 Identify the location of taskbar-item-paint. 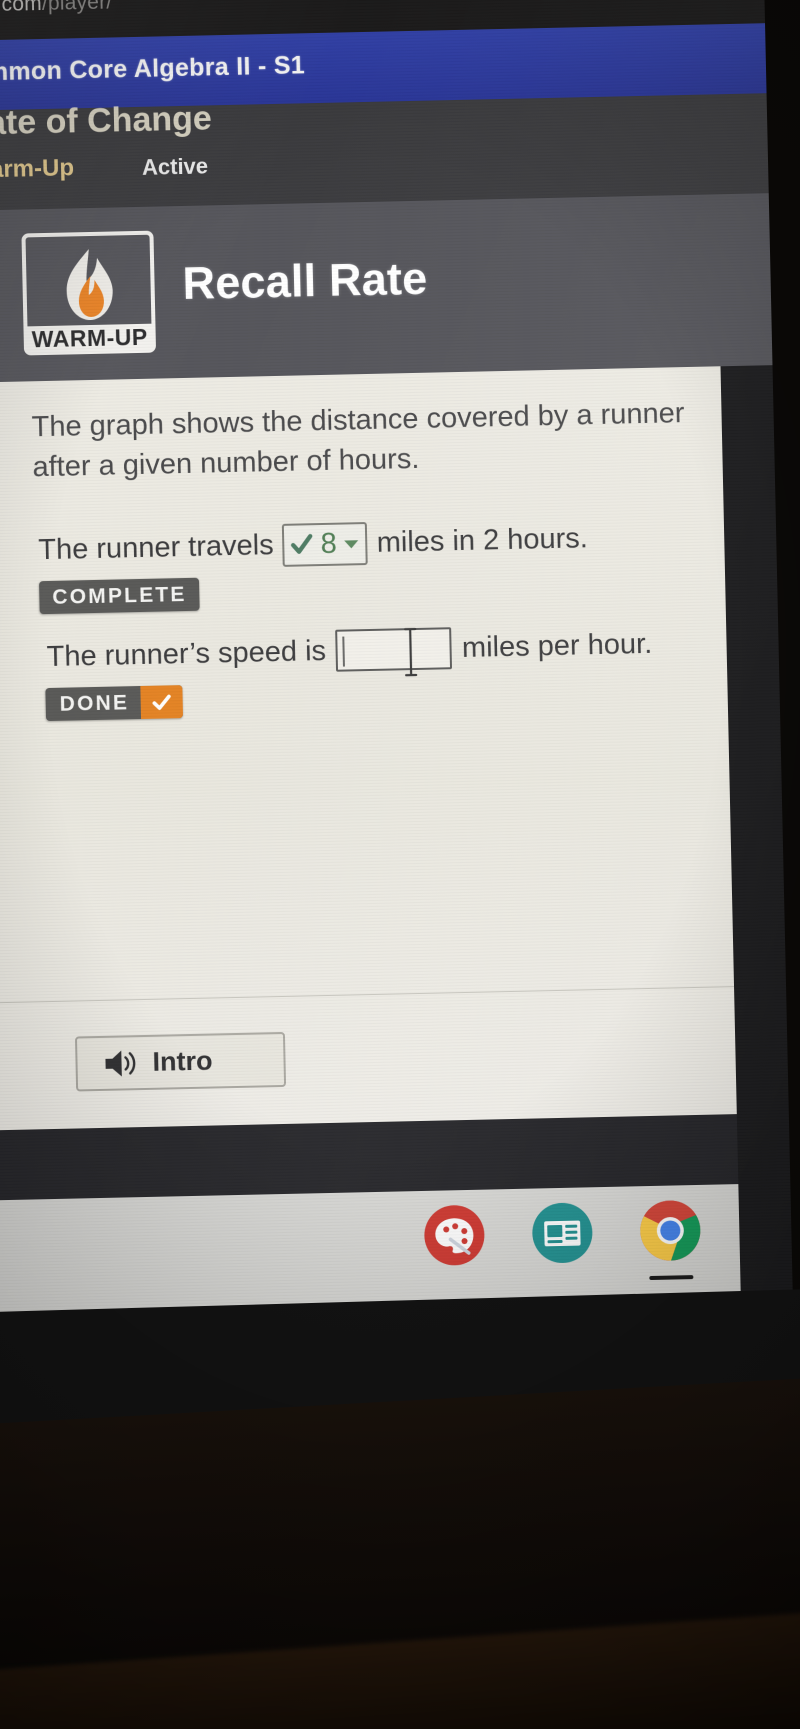
(454, 1235).